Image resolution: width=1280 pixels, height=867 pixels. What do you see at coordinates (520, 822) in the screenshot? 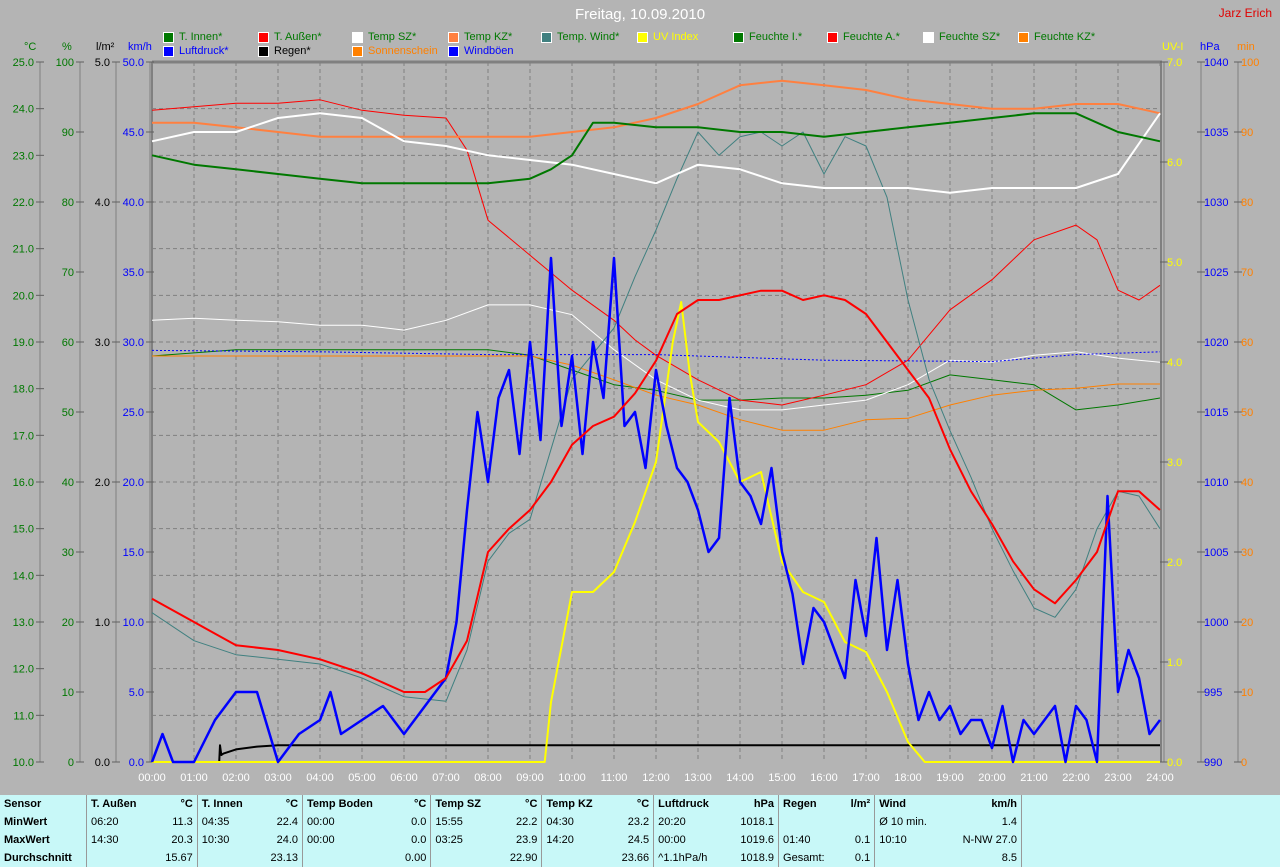
I see `stats-cell: 22.2` at bounding box center [520, 822].